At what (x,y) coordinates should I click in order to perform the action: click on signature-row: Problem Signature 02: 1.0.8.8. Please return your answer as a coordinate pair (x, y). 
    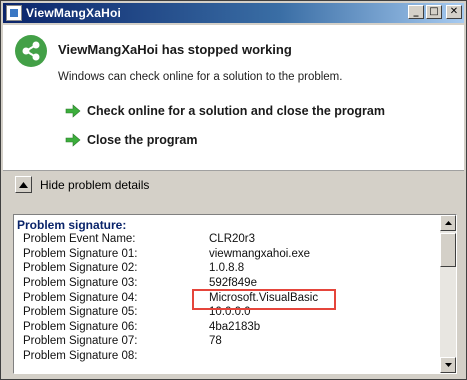
    Looking at the image, I should click on (227, 268).